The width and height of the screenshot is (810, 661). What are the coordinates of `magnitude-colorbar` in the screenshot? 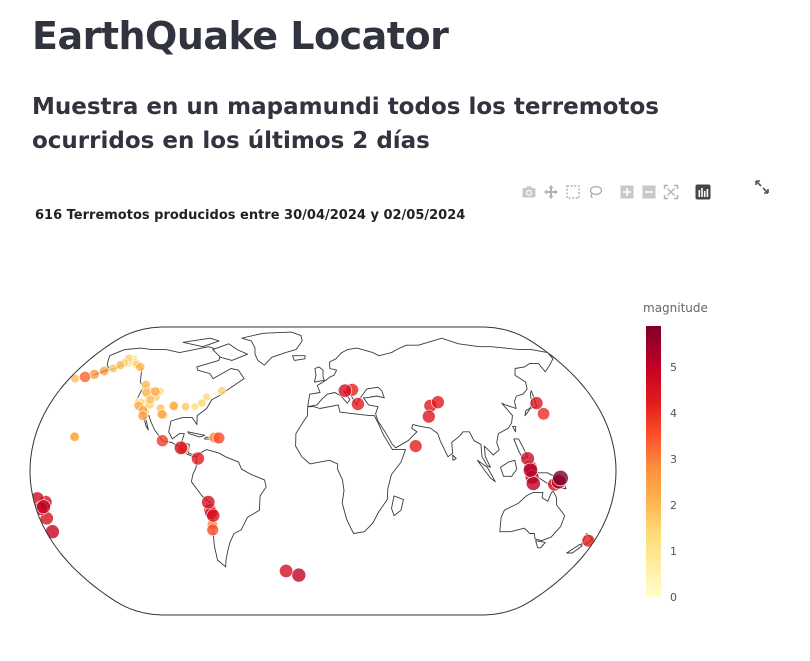 It's located at (653, 461).